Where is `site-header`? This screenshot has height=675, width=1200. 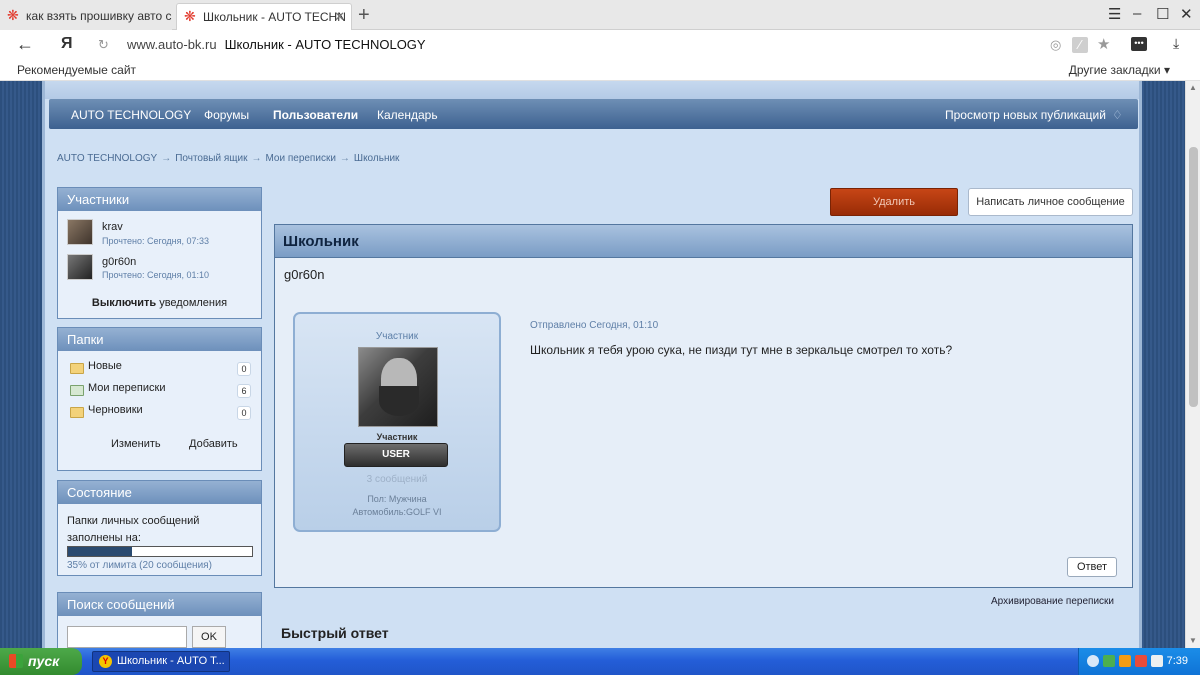 site-header is located at coordinates (592, 90).